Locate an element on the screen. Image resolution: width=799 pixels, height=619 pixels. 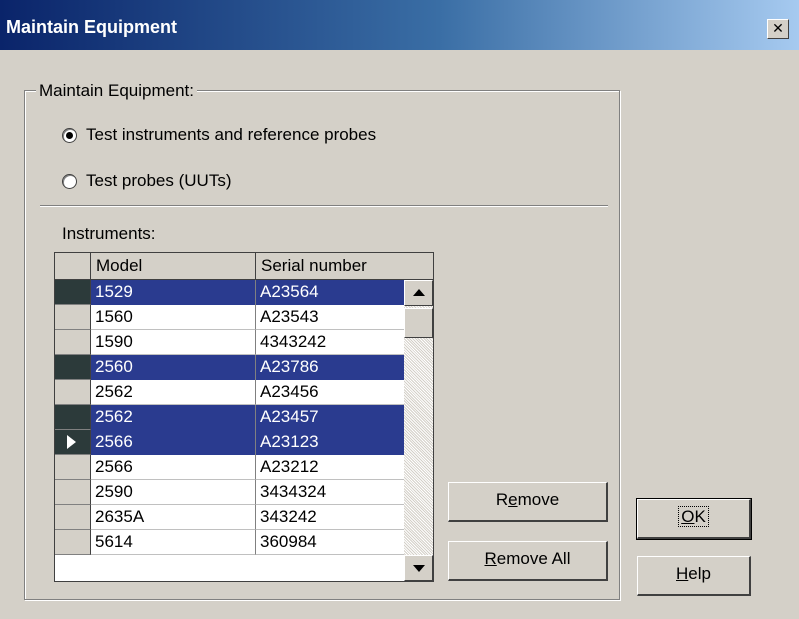
ok-button: OK is located at coordinates (694, 519).